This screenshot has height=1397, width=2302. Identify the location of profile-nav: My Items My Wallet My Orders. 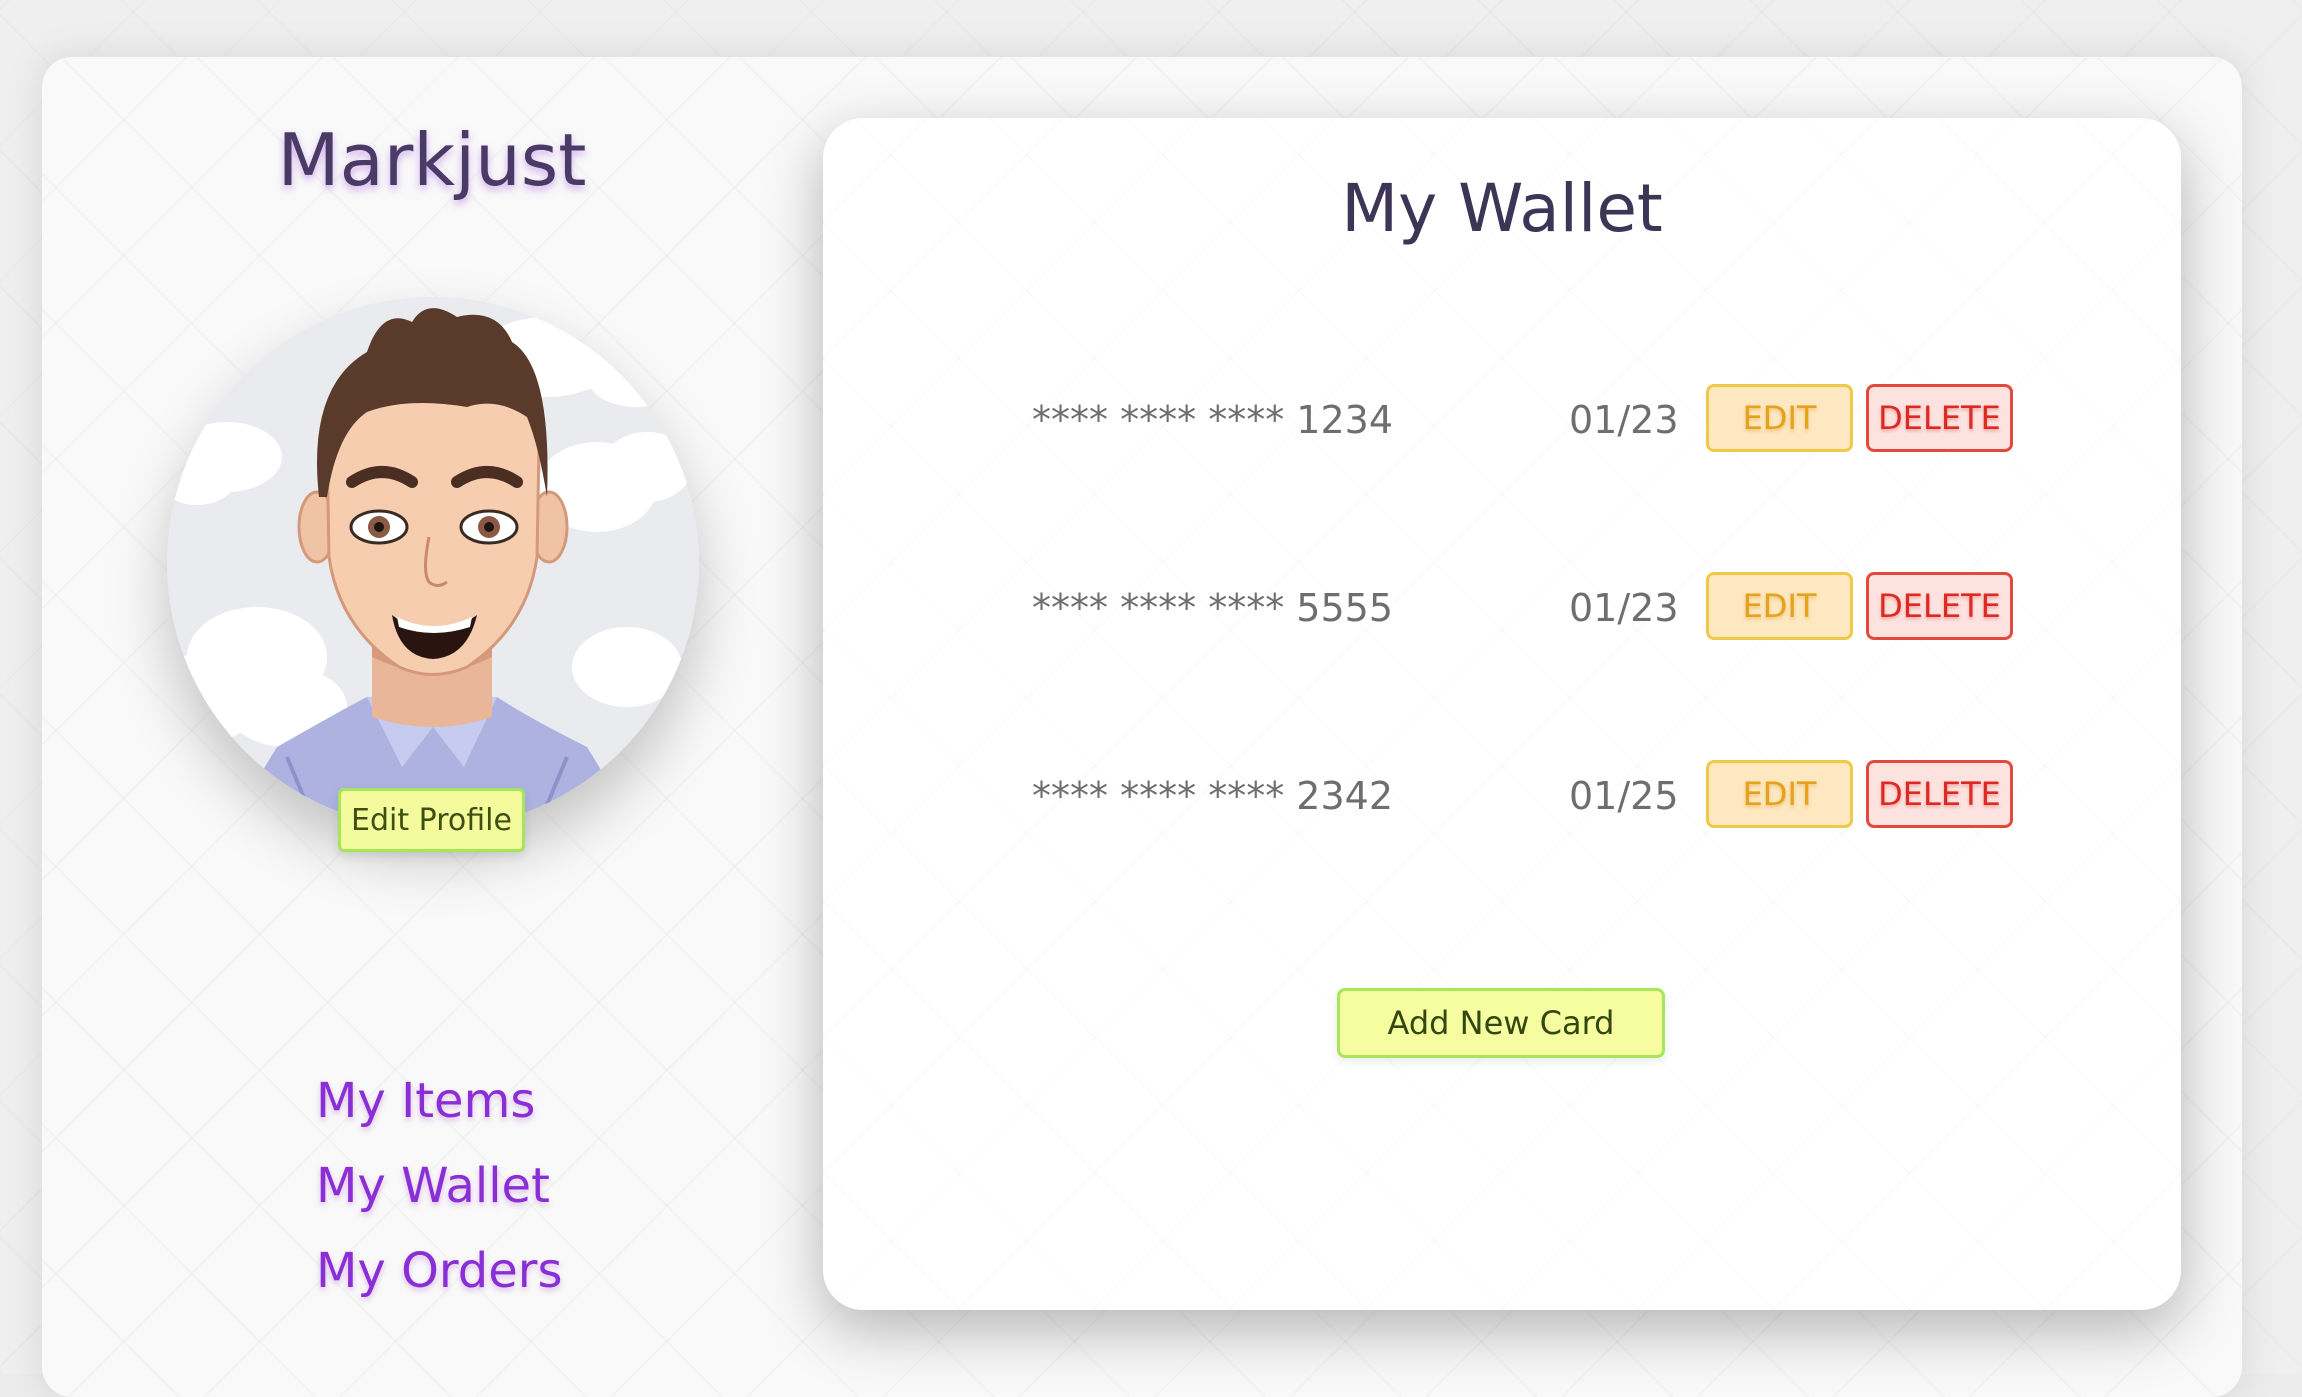
(439, 1195).